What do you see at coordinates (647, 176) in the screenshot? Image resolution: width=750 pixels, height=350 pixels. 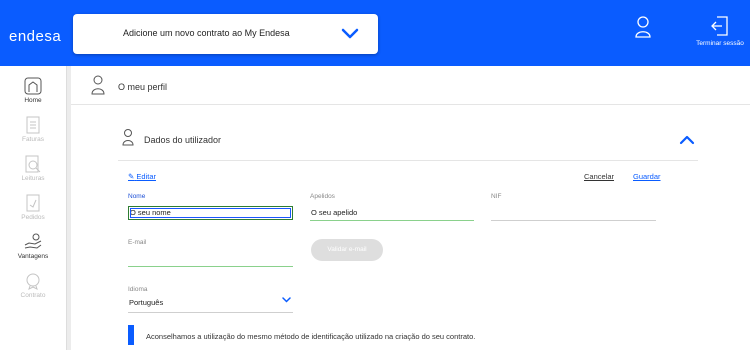 I see `save-link: Guardar` at bounding box center [647, 176].